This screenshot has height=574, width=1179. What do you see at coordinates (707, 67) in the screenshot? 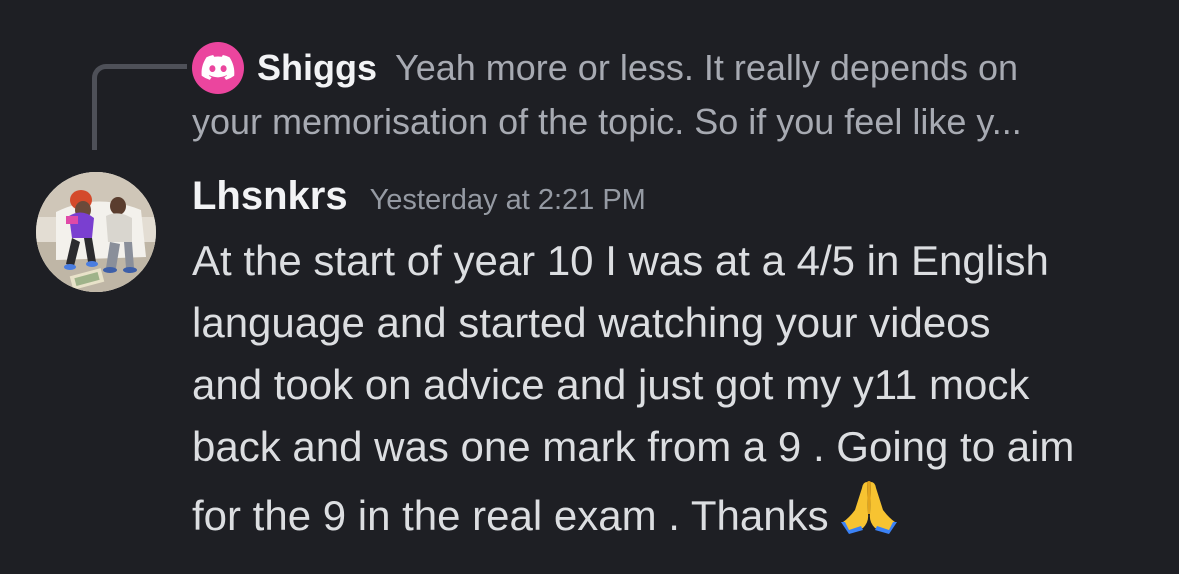
I see `reply-text: Yeah more or less. It really depends on` at bounding box center [707, 67].